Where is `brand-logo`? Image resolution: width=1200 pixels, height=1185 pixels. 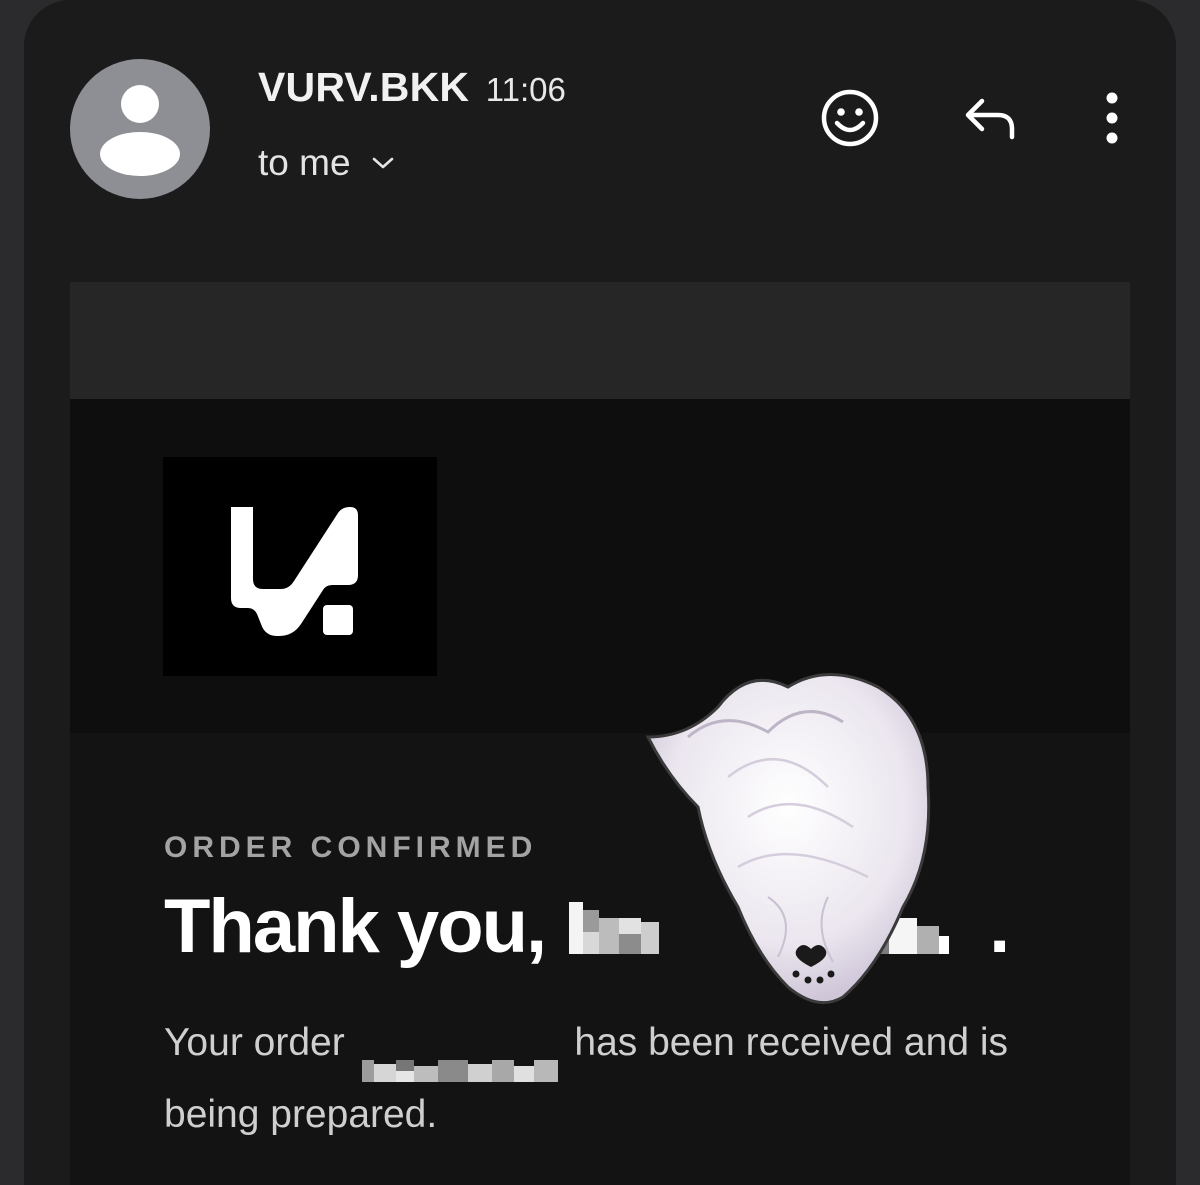
brand-logo is located at coordinates (300, 566).